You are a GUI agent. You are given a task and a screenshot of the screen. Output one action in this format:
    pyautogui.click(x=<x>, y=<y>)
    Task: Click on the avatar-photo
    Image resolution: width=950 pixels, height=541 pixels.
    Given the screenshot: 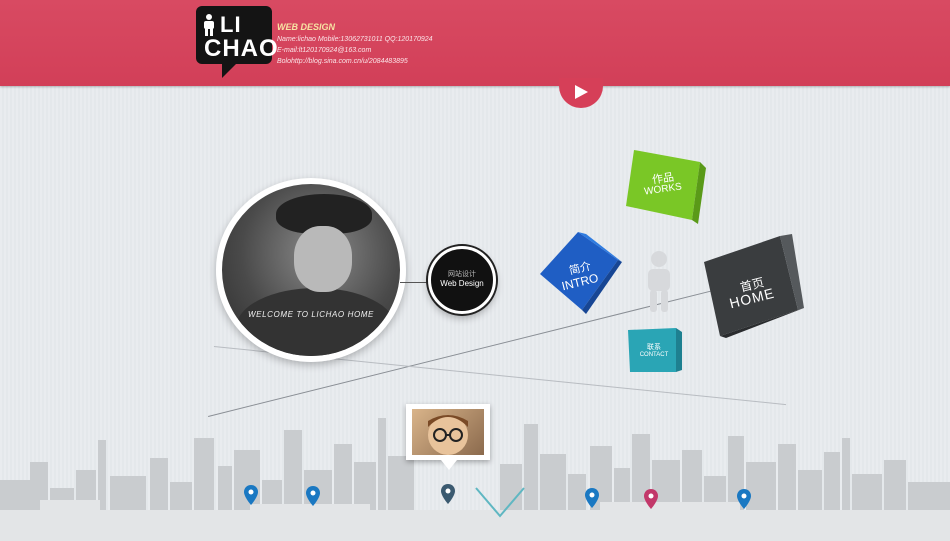 What is the action you would take?
    pyautogui.click(x=448, y=432)
    